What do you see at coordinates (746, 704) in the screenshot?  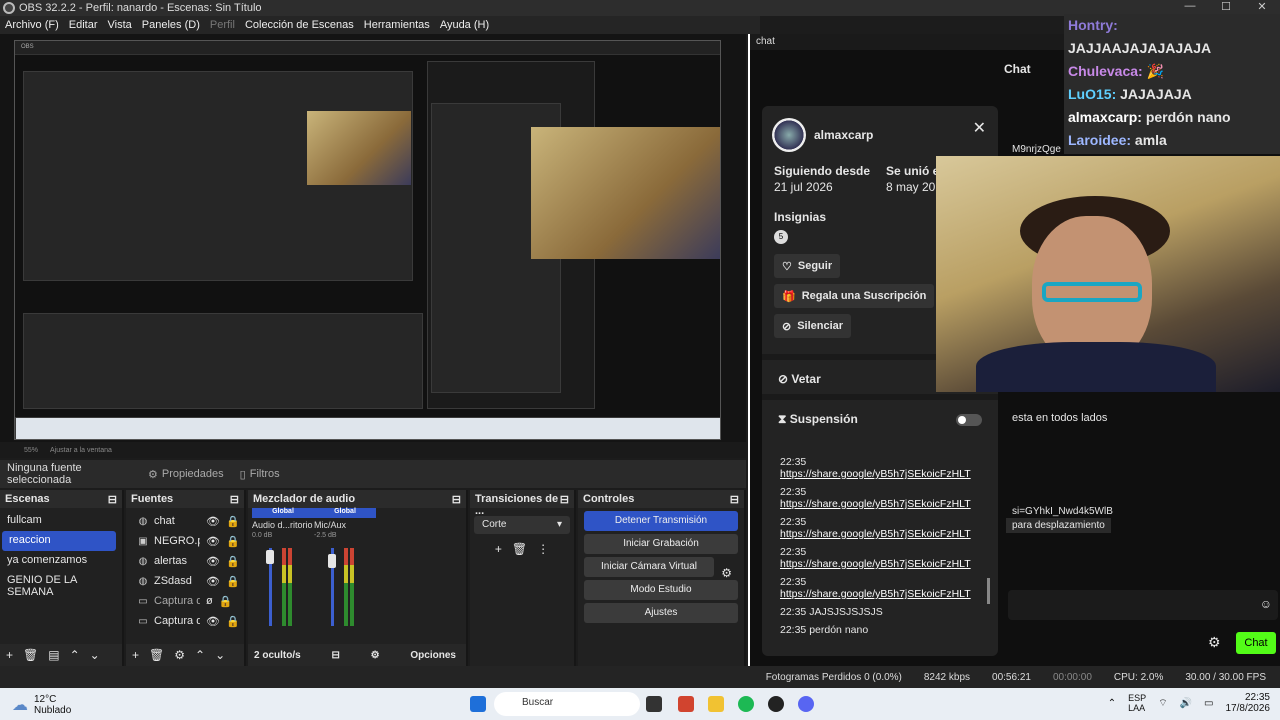 I see `spotify-icon` at bounding box center [746, 704].